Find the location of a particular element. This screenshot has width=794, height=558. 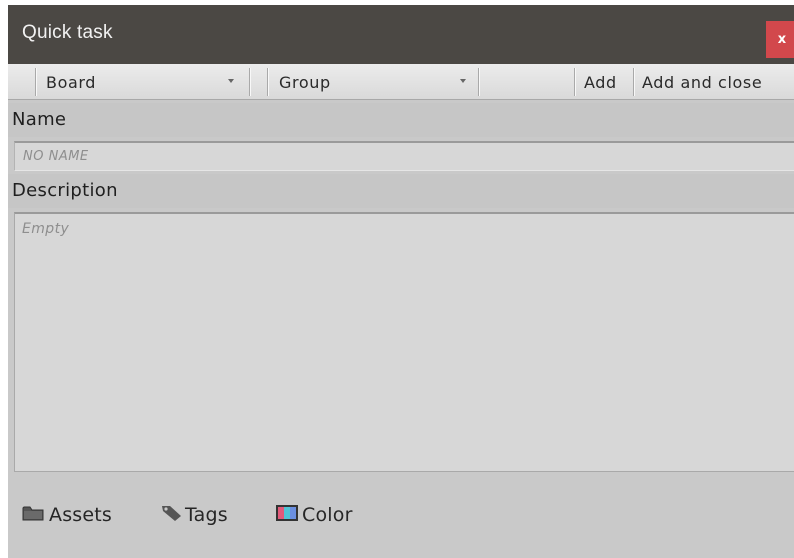

toolbar: Board Group Add Add and close is located at coordinates (401, 82).